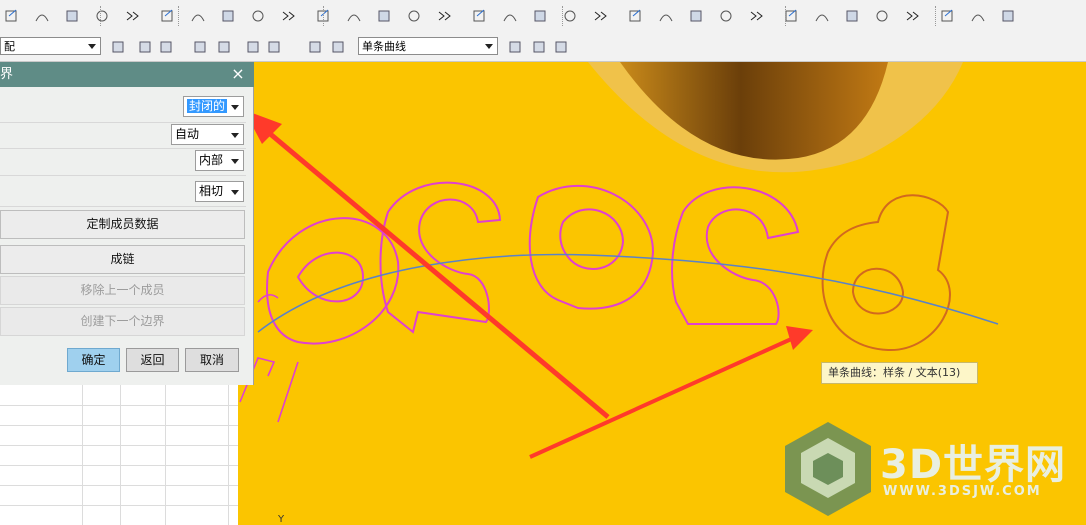 The width and height of the screenshot is (1086, 525). Describe the element at coordinates (561, 47) in the screenshot. I see `next-arrow-icon` at that location.